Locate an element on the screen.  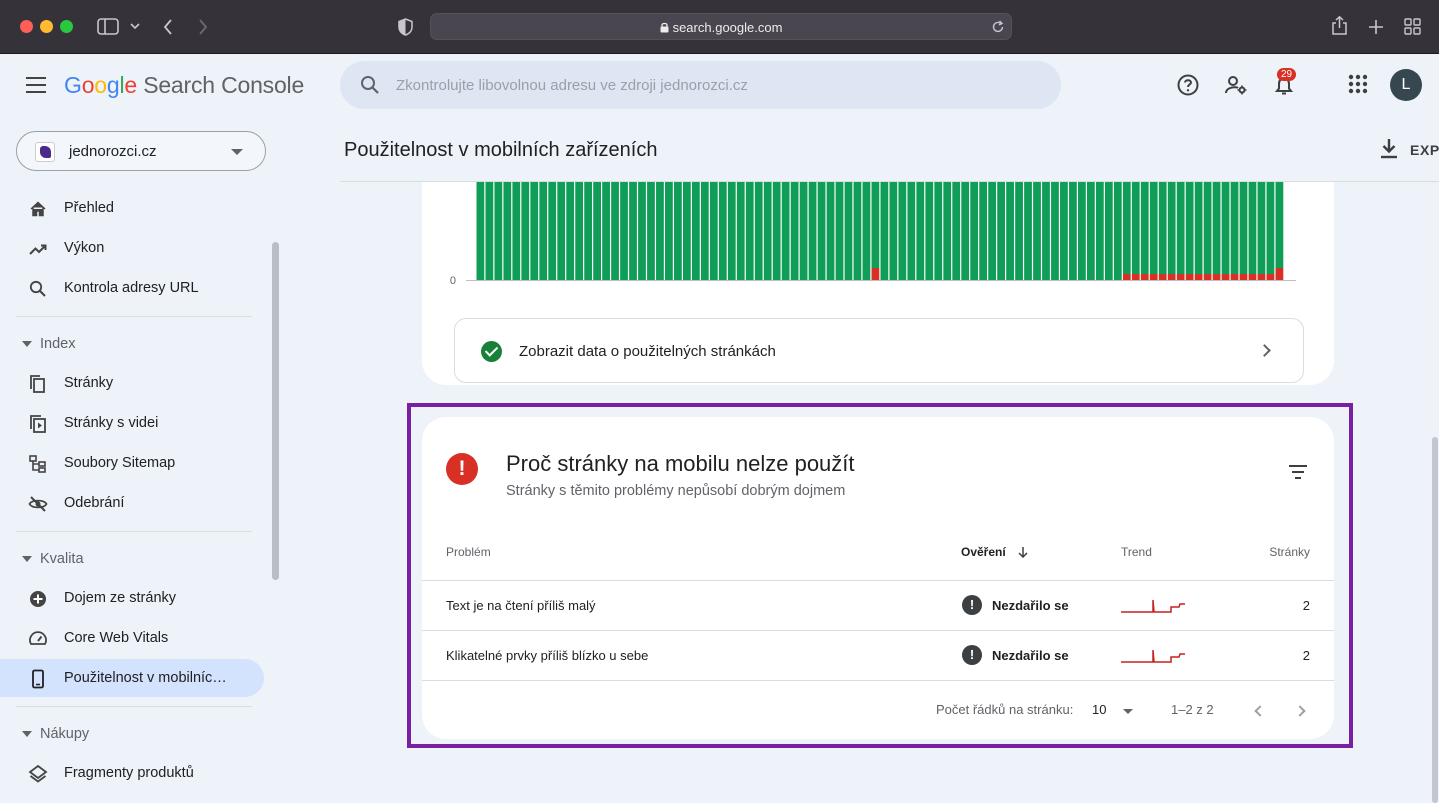
sidebar-item-page-experience: Dojem ze stránky is located at coordinates (132, 598).